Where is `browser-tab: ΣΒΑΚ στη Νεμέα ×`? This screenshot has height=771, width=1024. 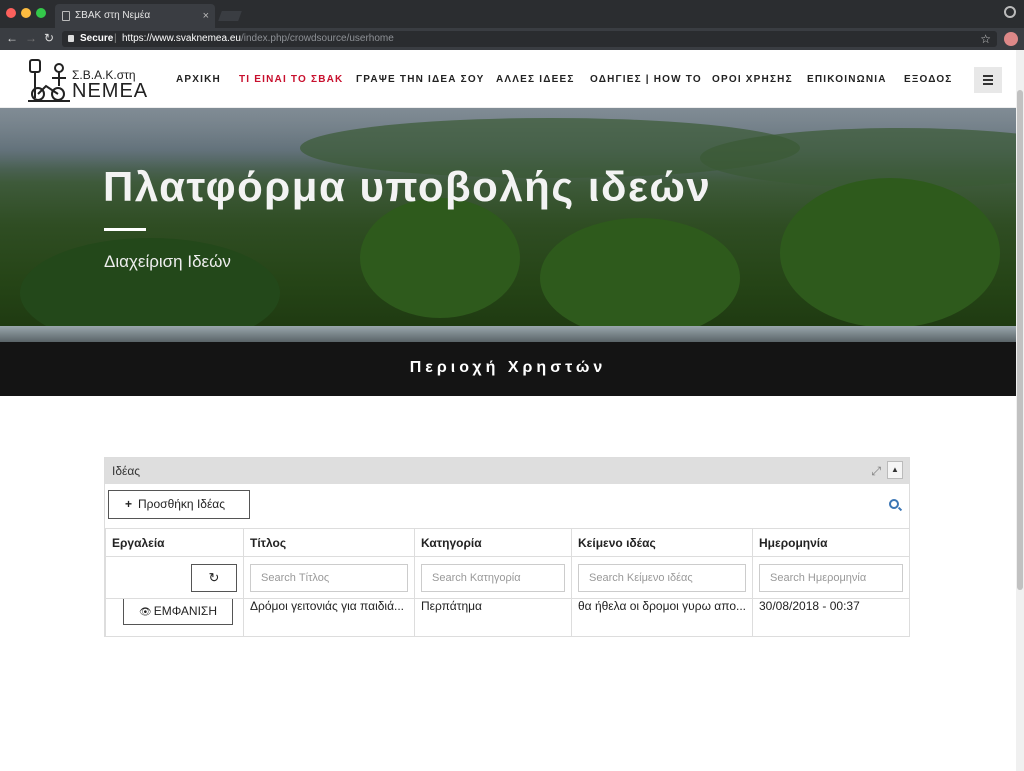
browser-tab: ΣΒΑΚ στη Νεμέα × is located at coordinates (135, 16).